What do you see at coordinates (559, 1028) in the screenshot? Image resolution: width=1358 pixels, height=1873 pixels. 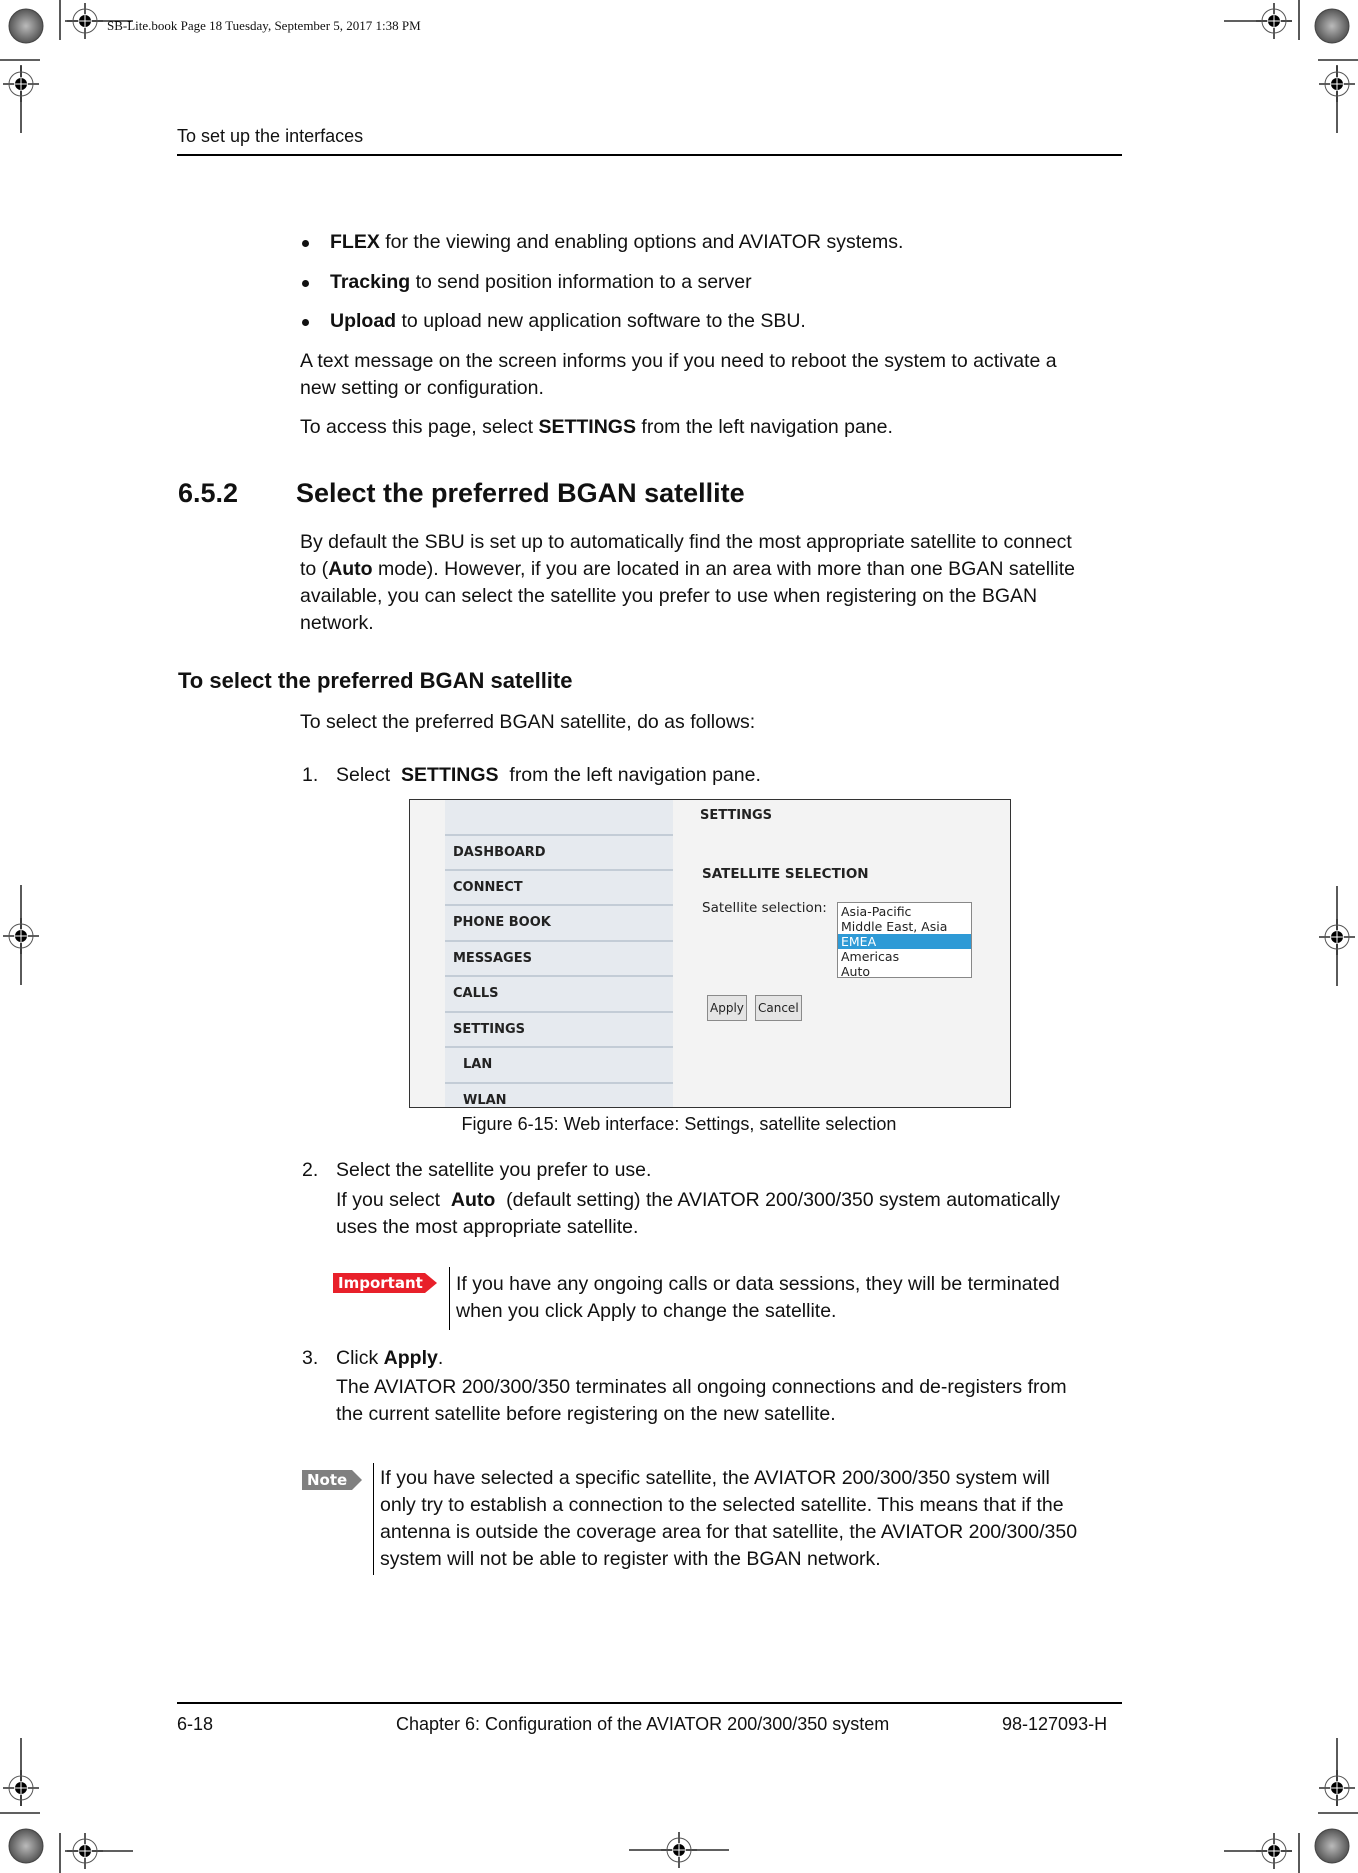 I see `nav-item-settings: SETTINGS` at bounding box center [559, 1028].